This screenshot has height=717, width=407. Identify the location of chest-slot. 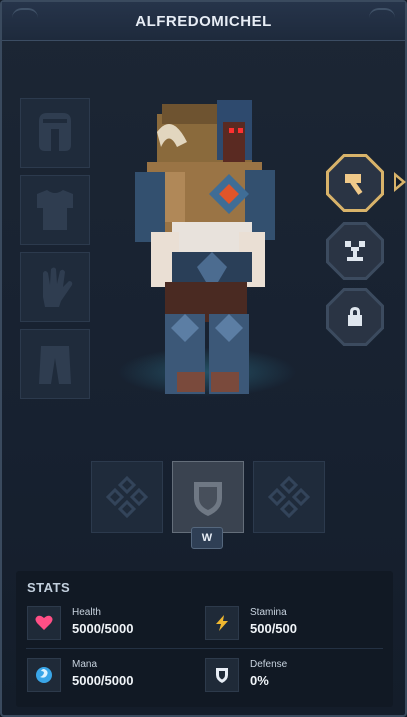
(55, 210).